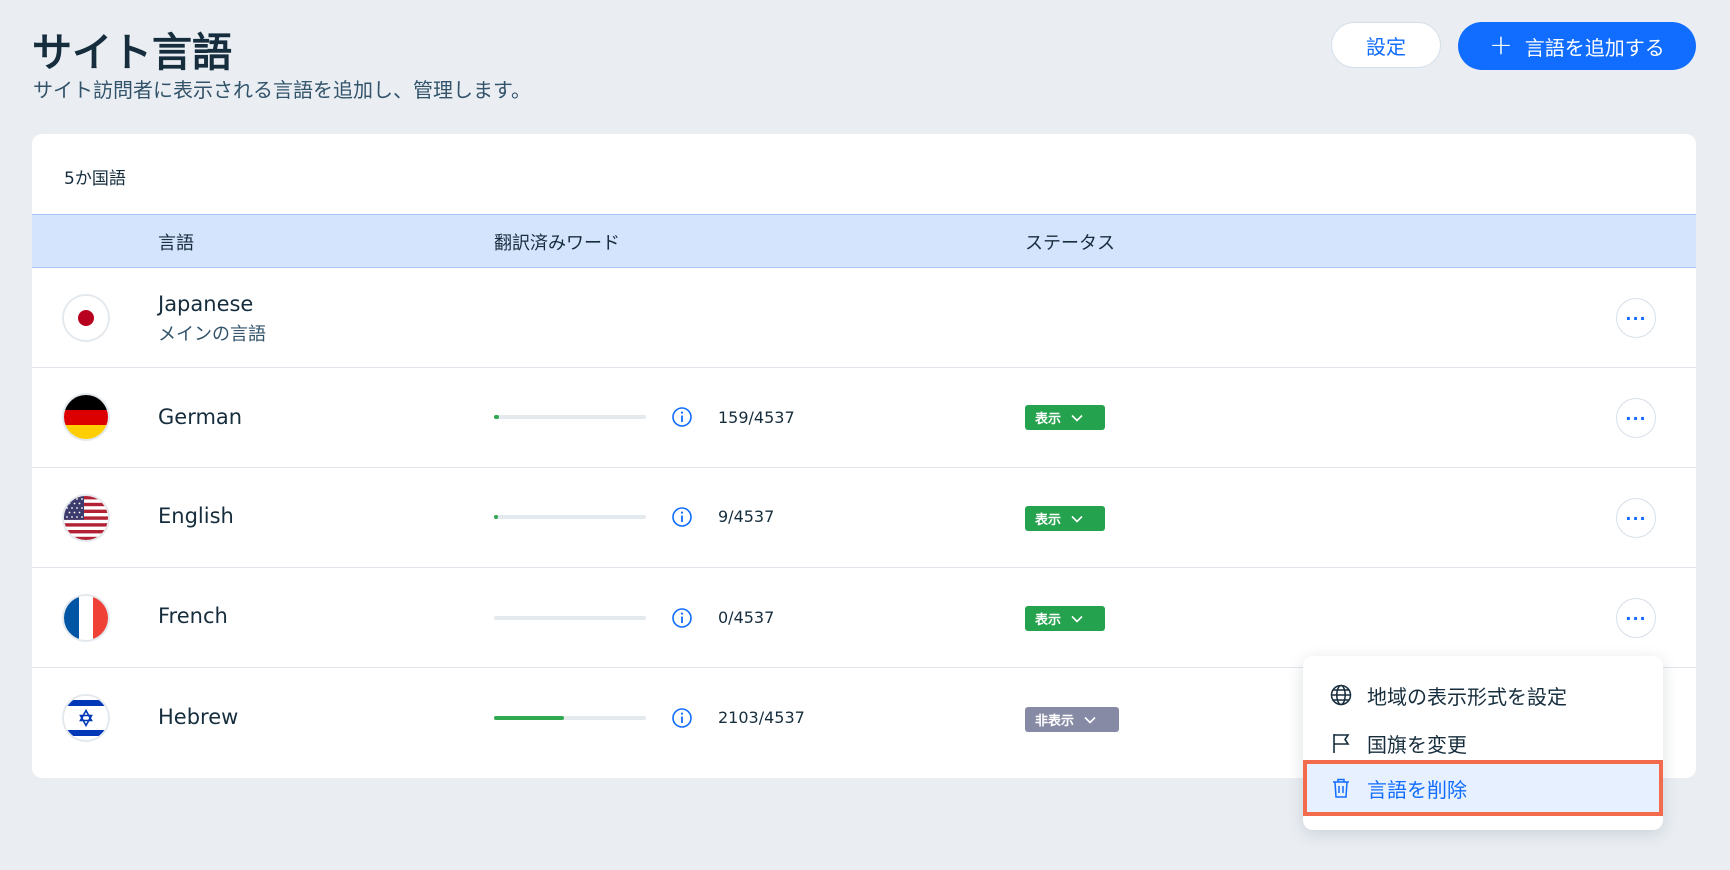 This screenshot has height=870, width=1730. I want to click on fr-flag-icon, so click(86, 618).